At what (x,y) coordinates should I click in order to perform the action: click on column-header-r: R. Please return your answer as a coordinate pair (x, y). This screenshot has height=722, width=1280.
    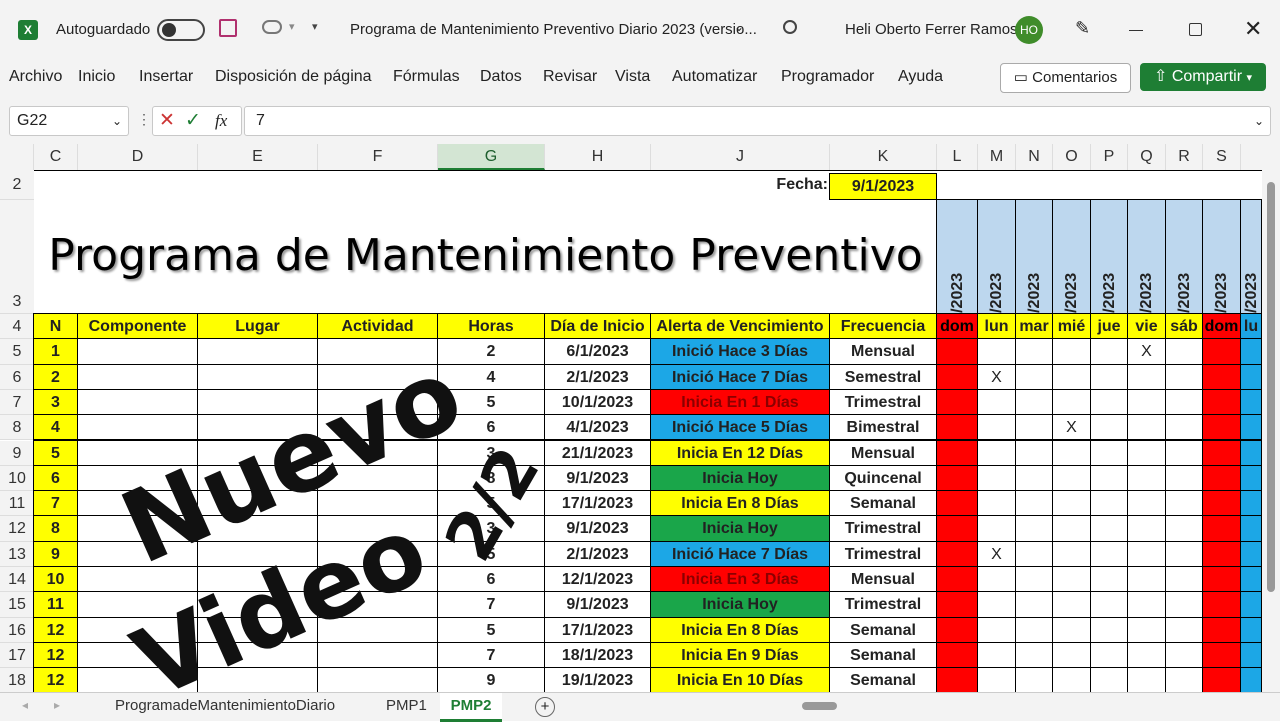
    Looking at the image, I should click on (1184, 157).